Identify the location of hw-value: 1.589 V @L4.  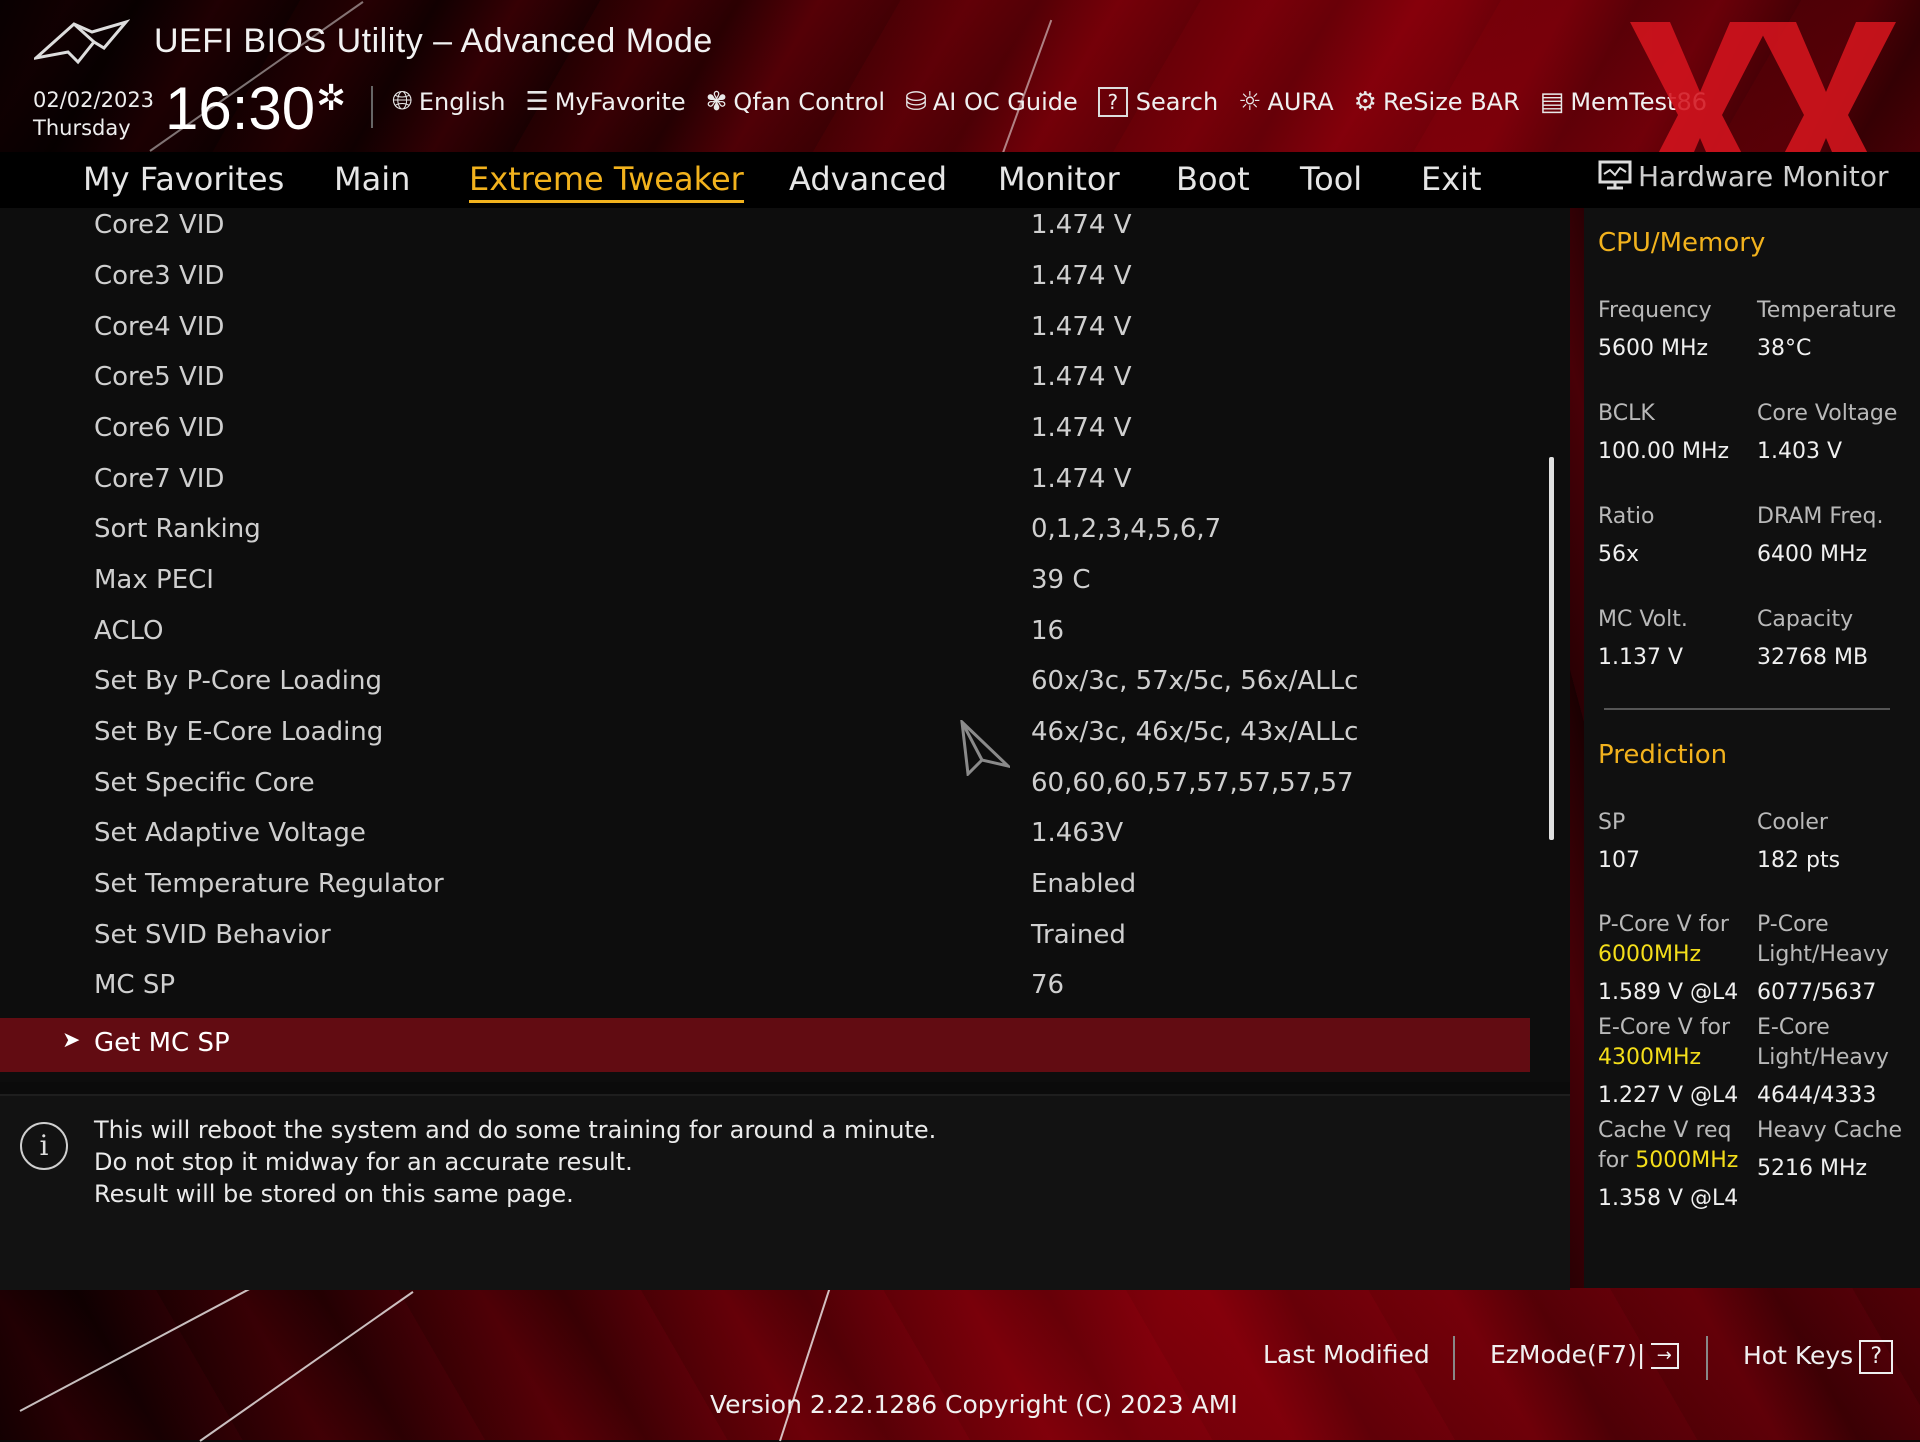
(1668, 992).